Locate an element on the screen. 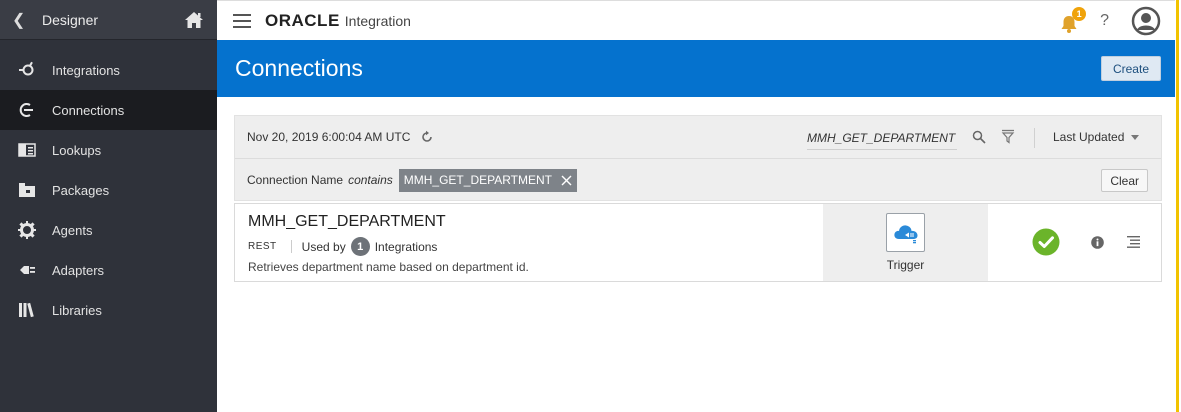 The height and width of the screenshot is (412, 1181). notifications-button: 1 is located at coordinates (1072, 20).